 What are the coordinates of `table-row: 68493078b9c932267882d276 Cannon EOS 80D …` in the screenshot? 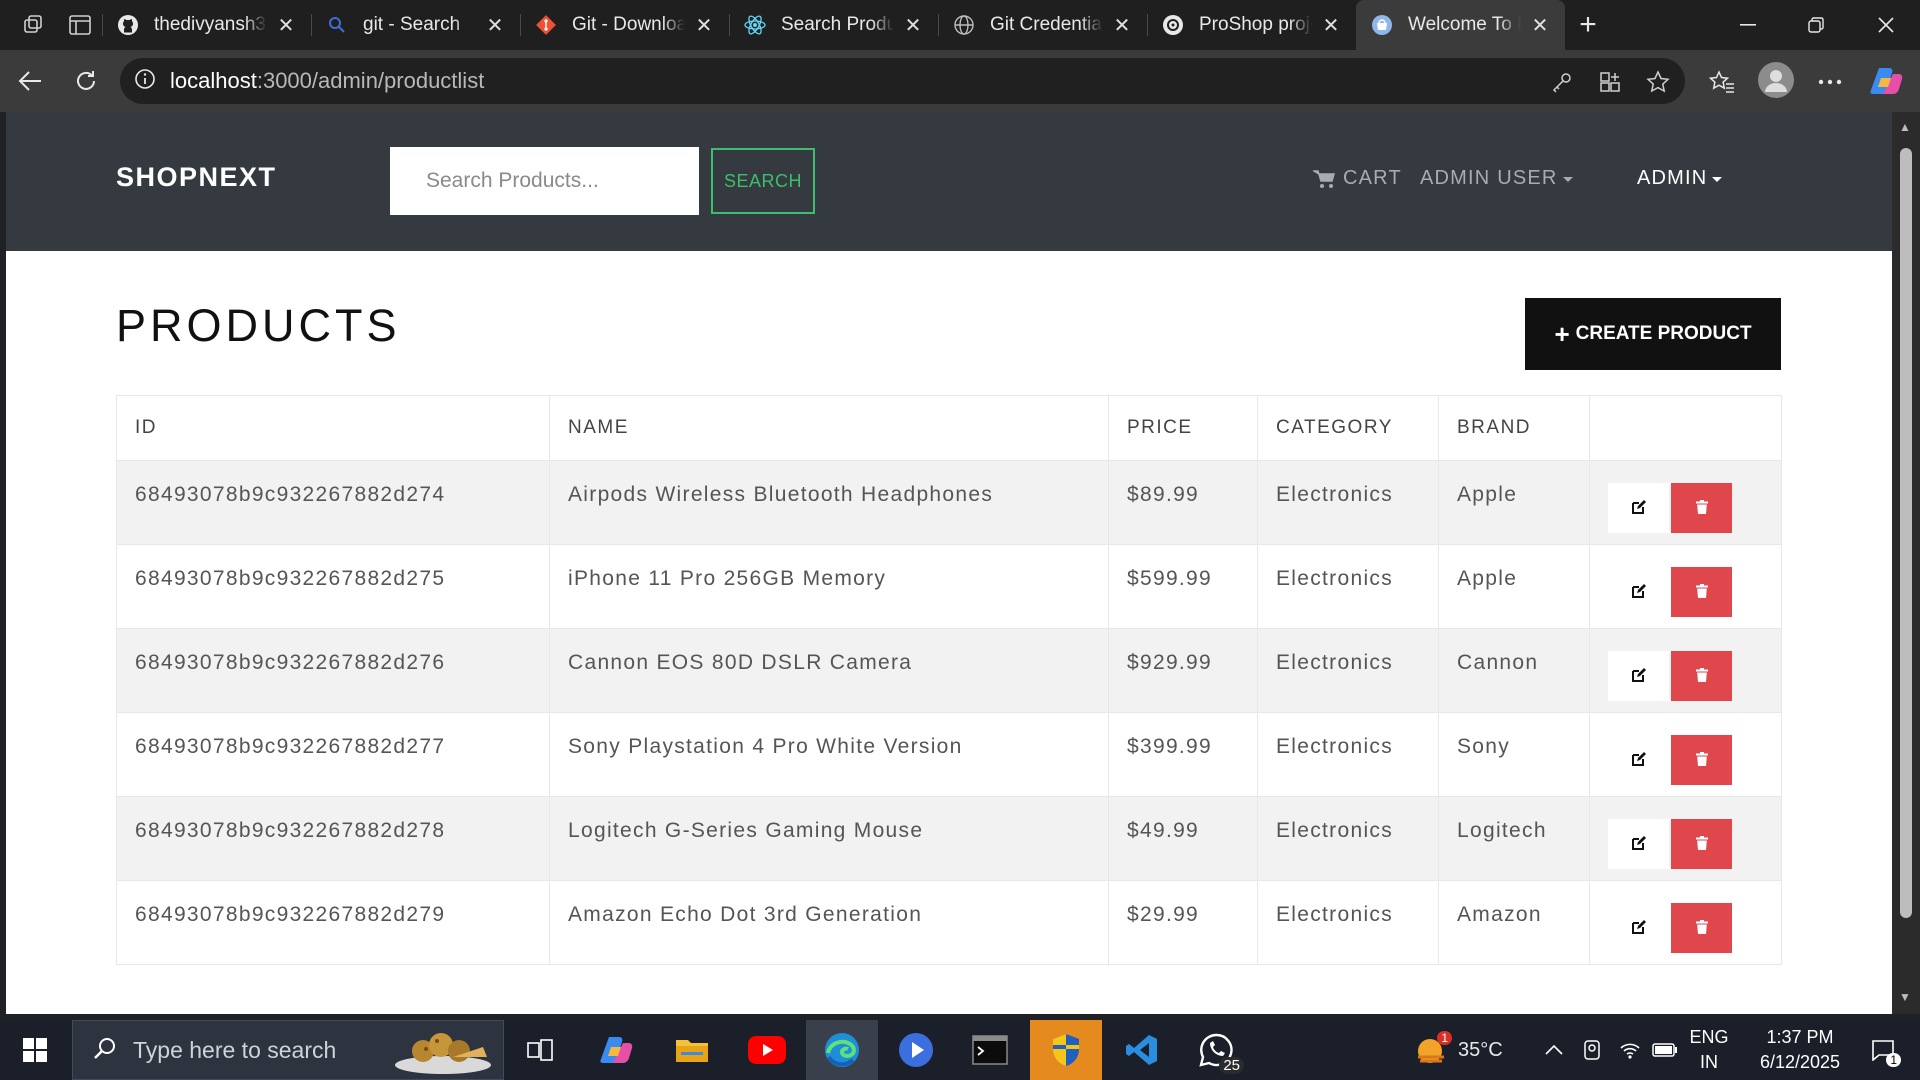 It's located at (949, 670).